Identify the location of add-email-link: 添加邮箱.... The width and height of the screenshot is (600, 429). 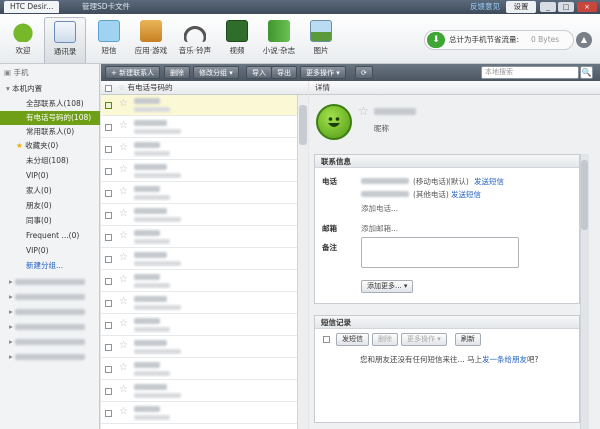
(379, 228).